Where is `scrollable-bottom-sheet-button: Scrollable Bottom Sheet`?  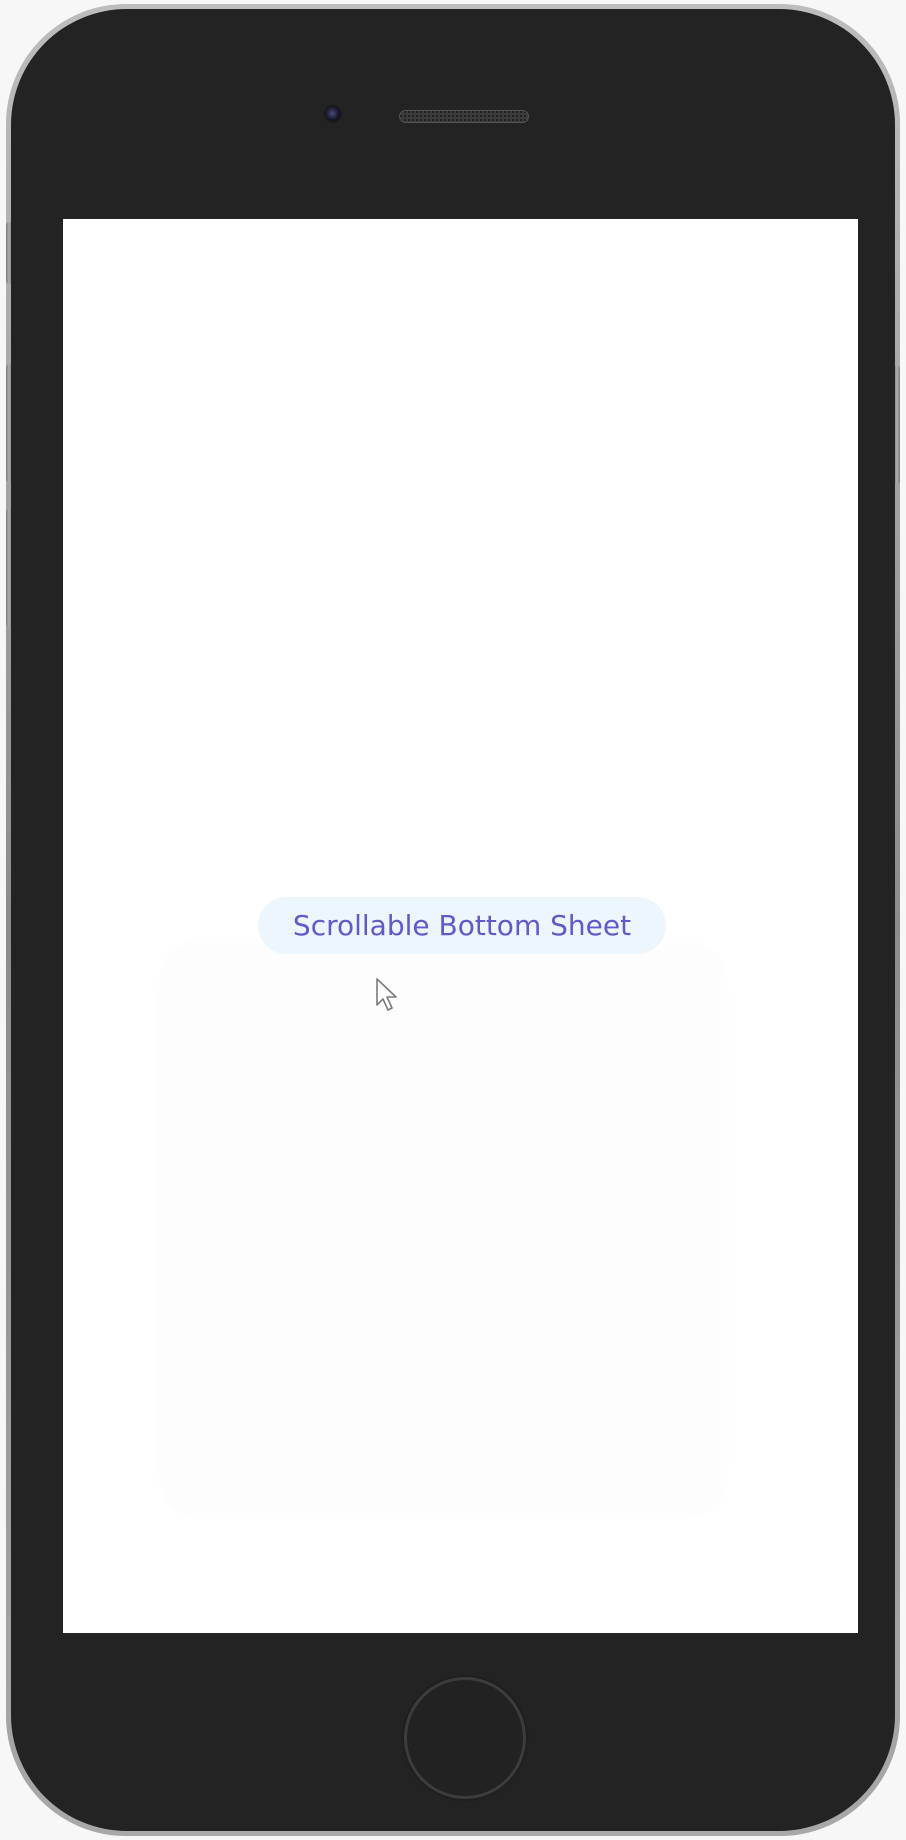
scrollable-bottom-sheet-button: Scrollable Bottom Sheet is located at coordinates (462, 925).